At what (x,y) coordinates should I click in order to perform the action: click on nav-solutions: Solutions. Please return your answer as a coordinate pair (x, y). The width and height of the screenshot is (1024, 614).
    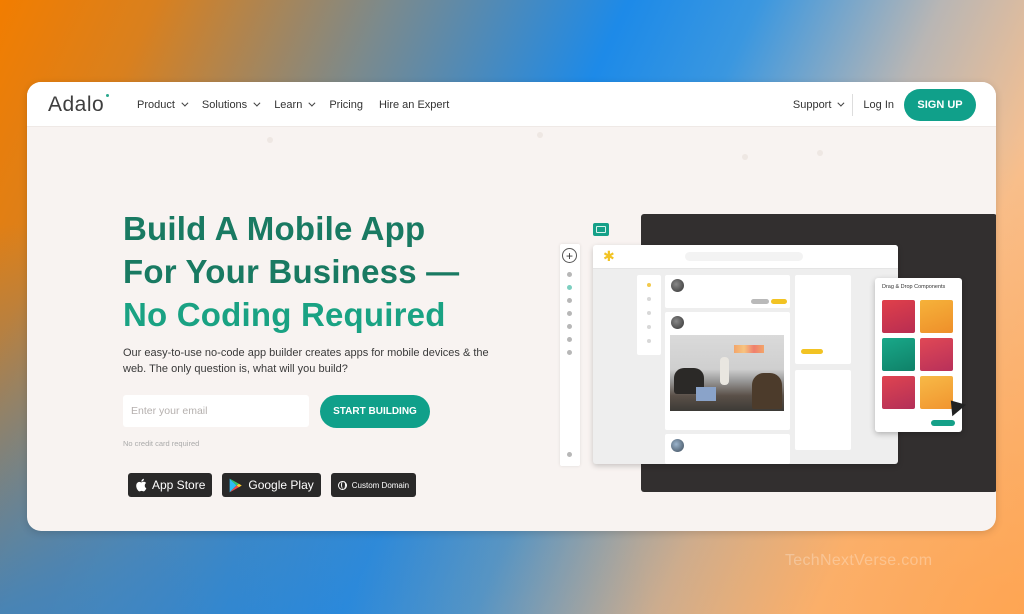
    Looking at the image, I should click on (231, 104).